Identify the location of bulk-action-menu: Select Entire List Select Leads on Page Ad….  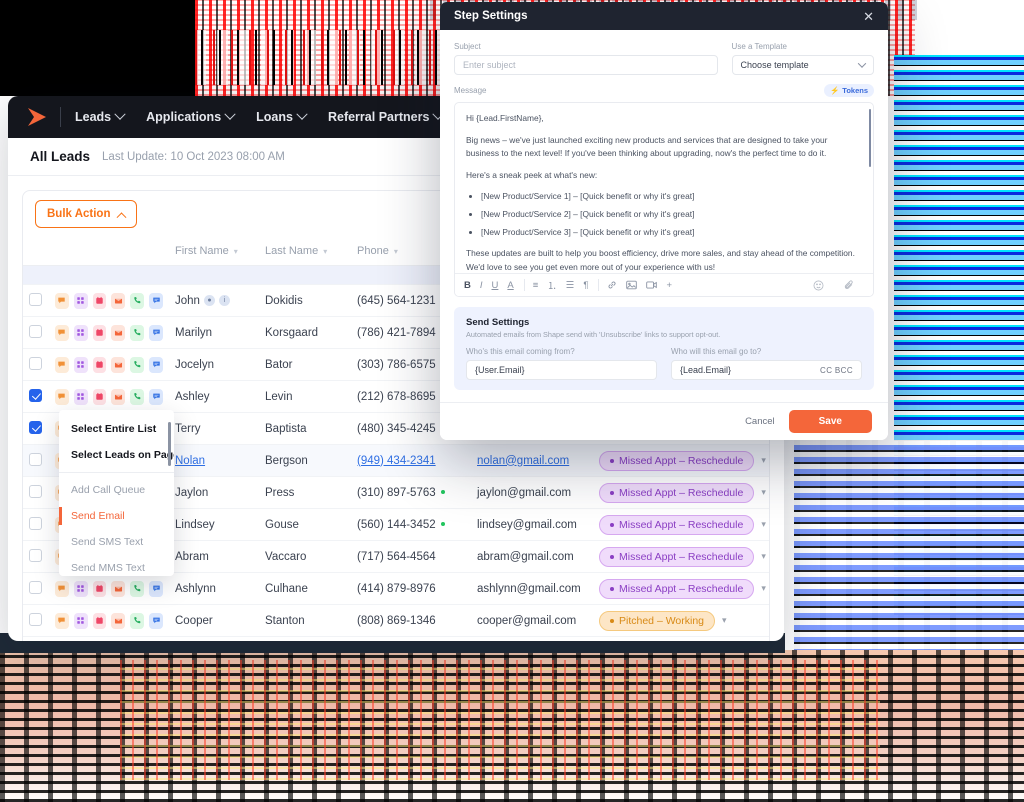
(116, 493).